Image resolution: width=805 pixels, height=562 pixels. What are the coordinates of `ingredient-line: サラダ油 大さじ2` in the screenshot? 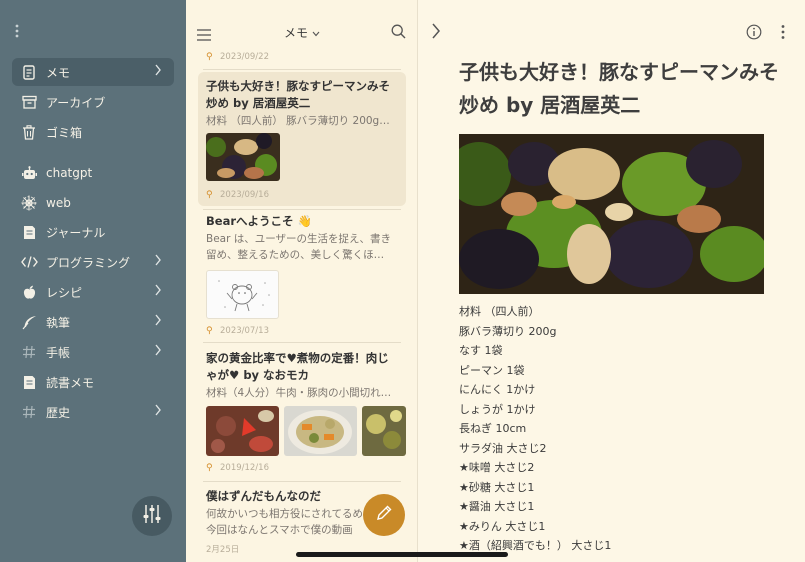 It's located at (503, 448).